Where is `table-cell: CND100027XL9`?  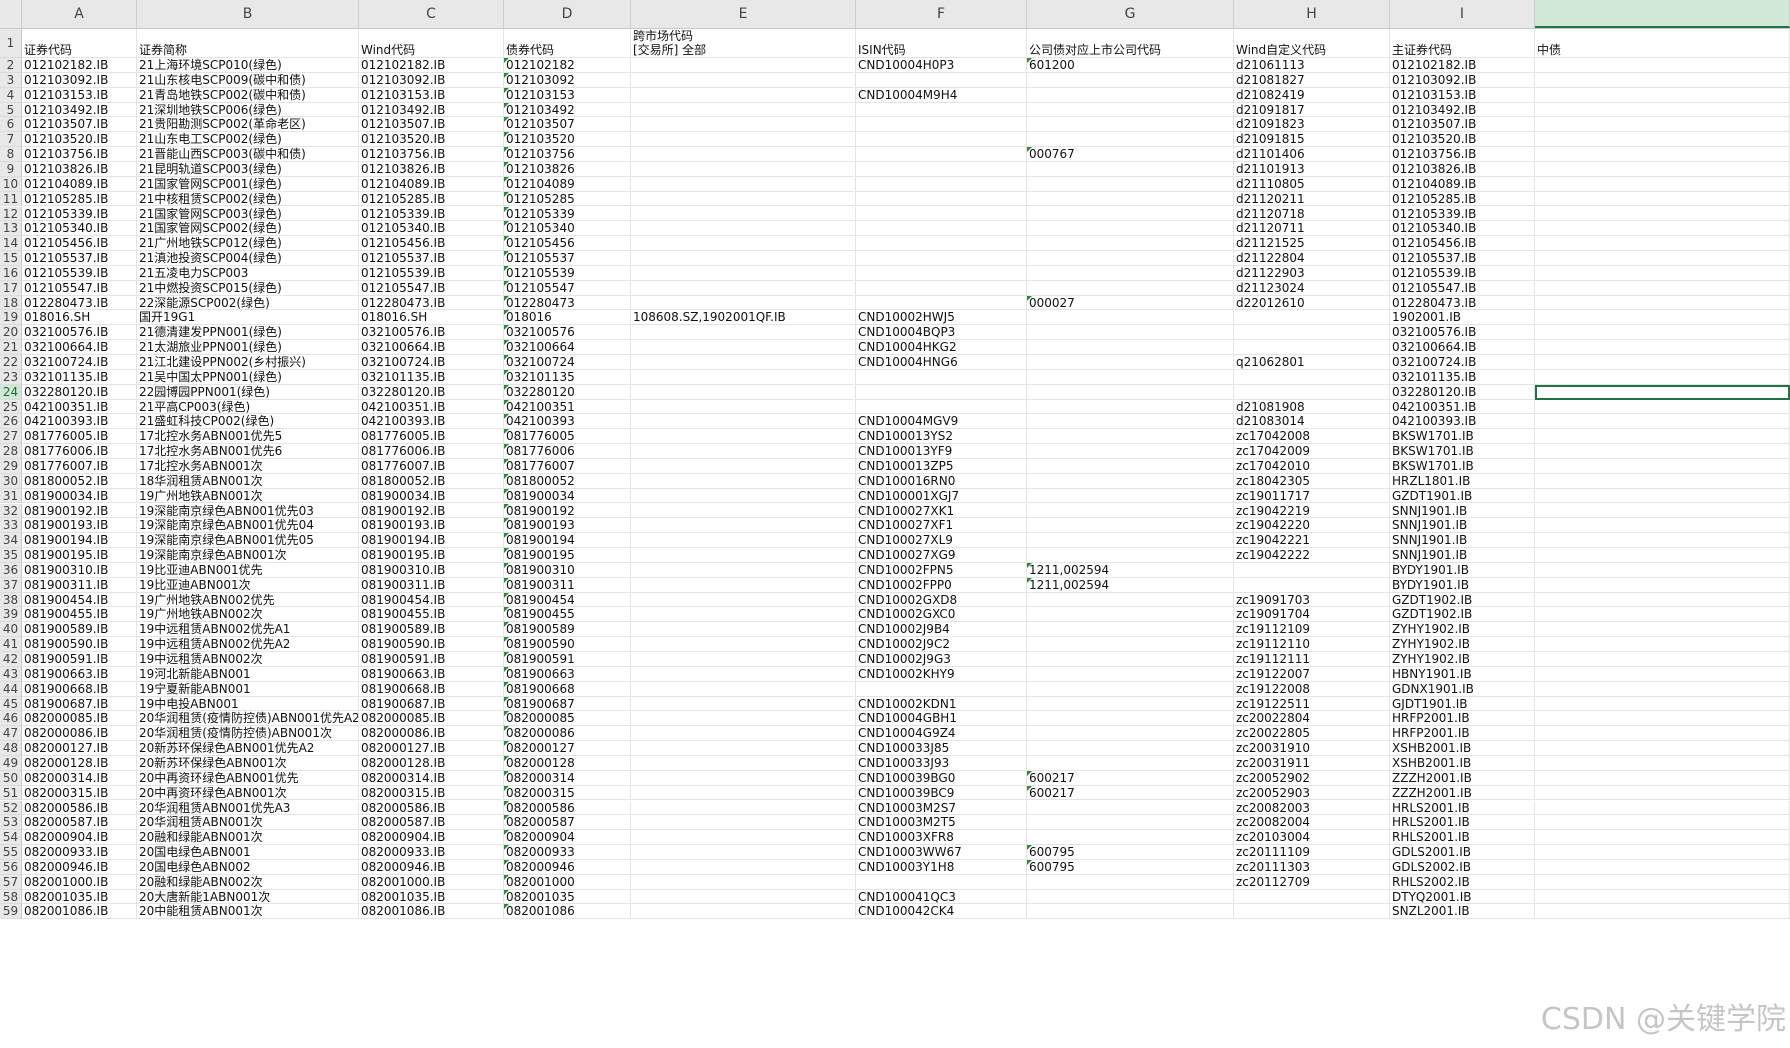 table-cell: CND100027XL9 is located at coordinates (941, 541).